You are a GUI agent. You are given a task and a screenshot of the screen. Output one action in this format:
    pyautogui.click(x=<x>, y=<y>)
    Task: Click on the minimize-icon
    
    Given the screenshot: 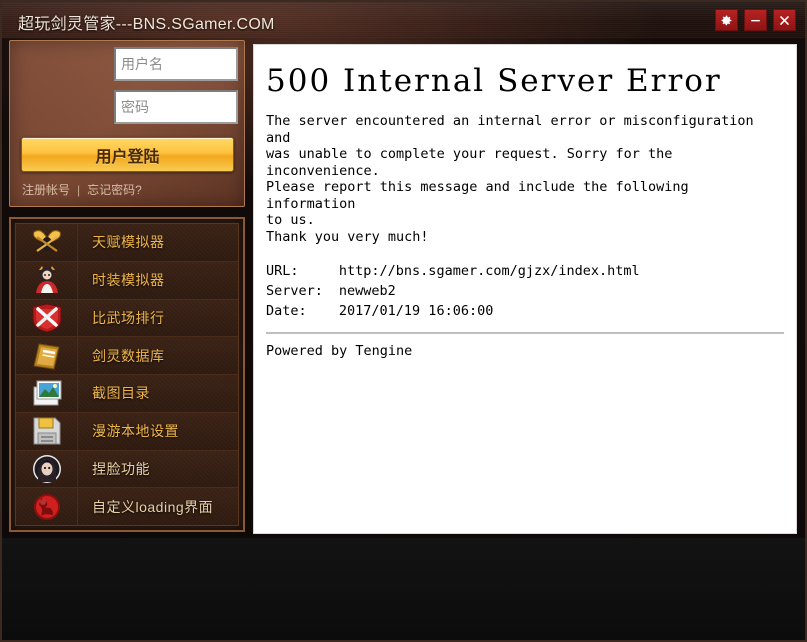 What is the action you would take?
    pyautogui.click(x=755, y=20)
    